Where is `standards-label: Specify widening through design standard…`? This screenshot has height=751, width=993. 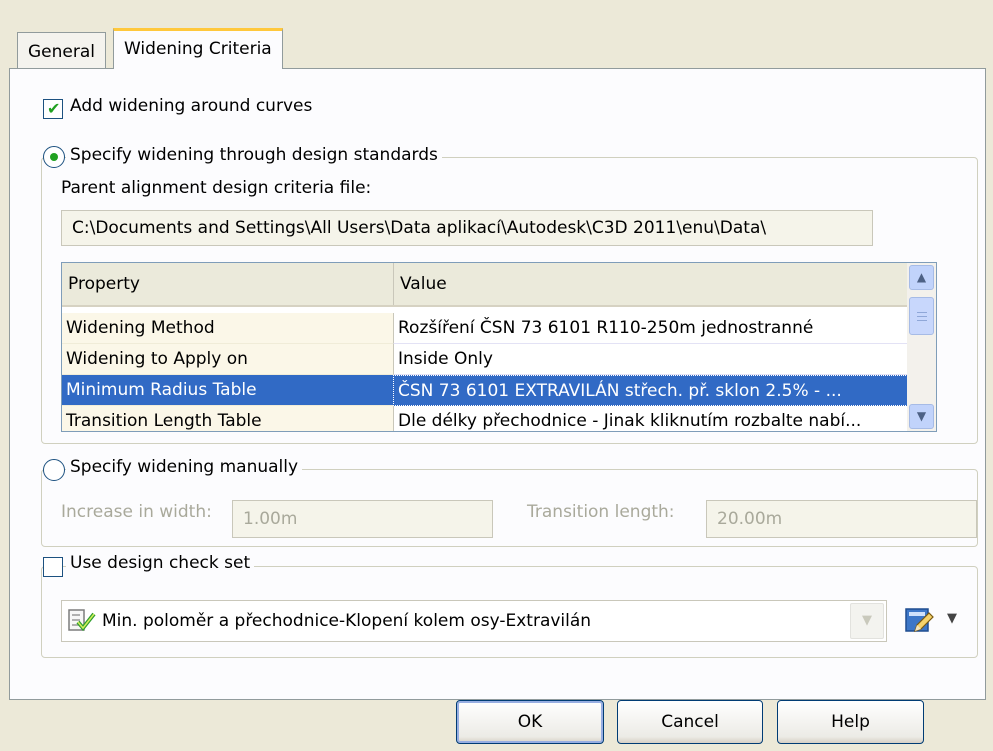 standards-label: Specify widening through design standard… is located at coordinates (254, 155).